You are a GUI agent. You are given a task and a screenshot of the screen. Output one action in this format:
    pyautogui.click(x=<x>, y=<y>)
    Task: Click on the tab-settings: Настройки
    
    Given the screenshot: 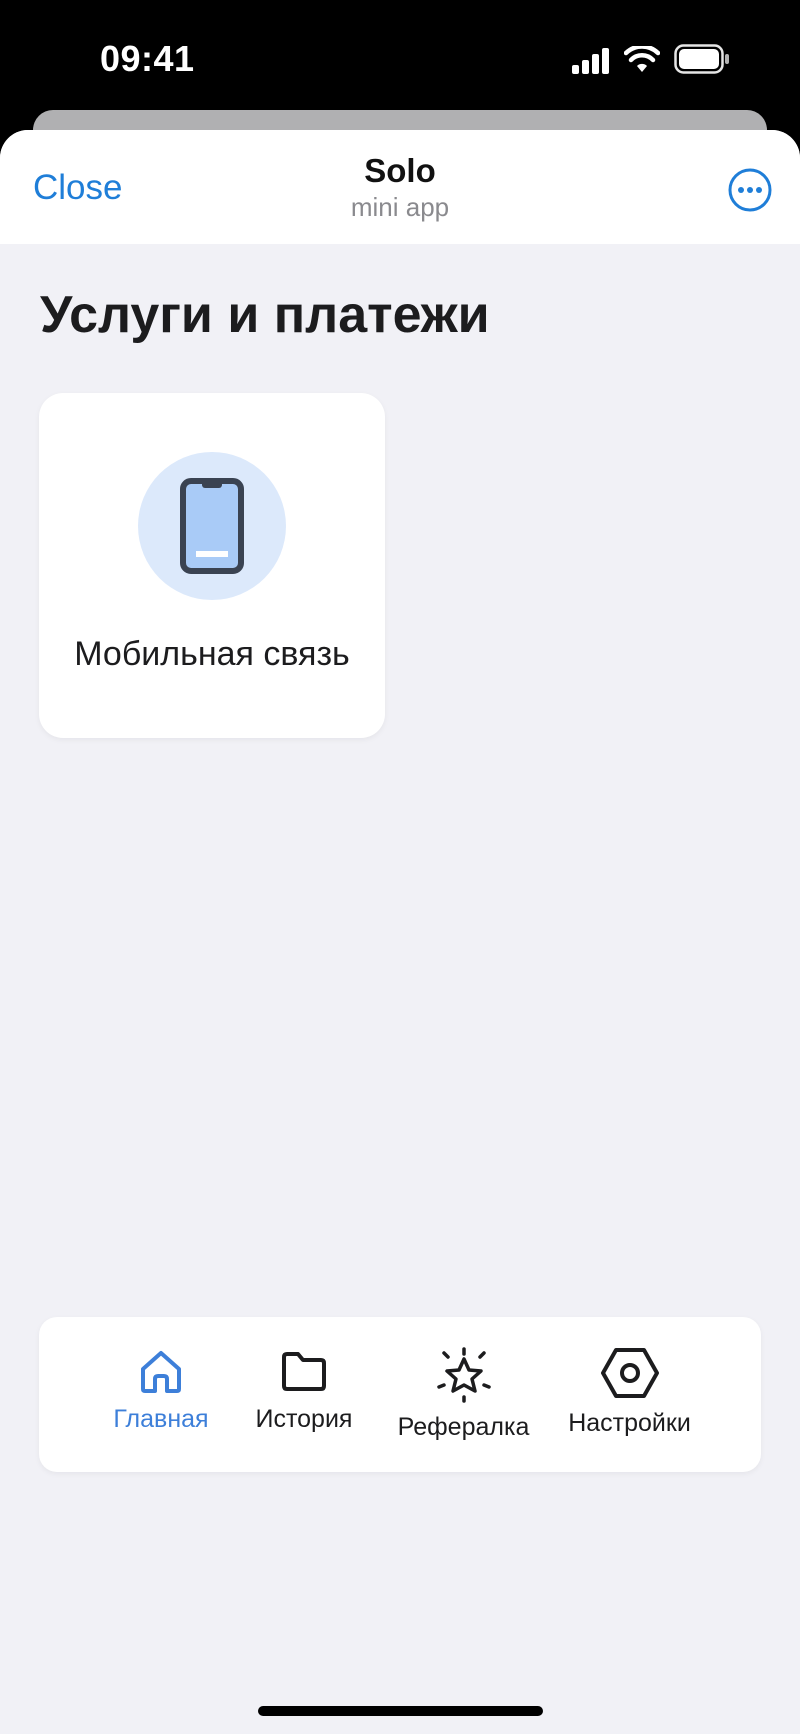 What is the action you would take?
    pyautogui.click(x=629, y=1397)
    